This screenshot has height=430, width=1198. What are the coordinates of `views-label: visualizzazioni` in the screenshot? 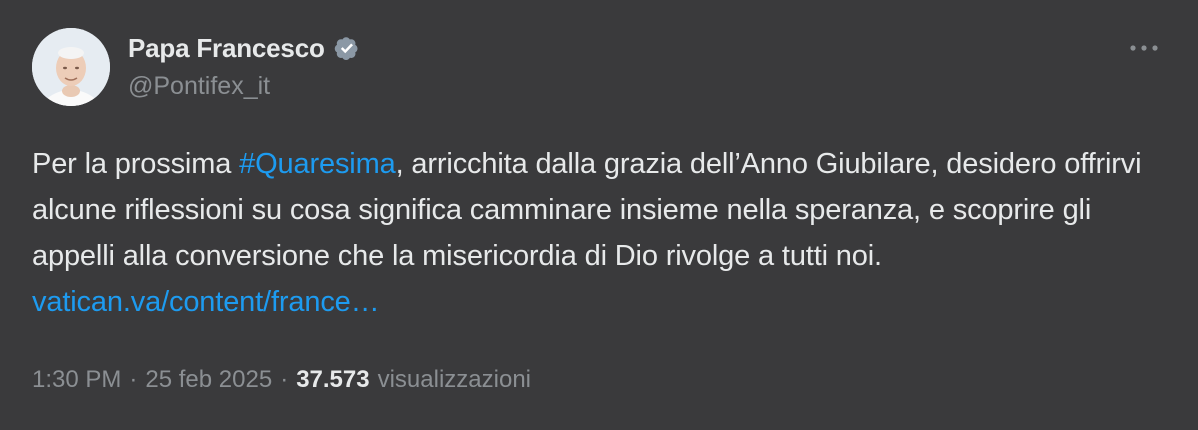 It's located at (454, 379).